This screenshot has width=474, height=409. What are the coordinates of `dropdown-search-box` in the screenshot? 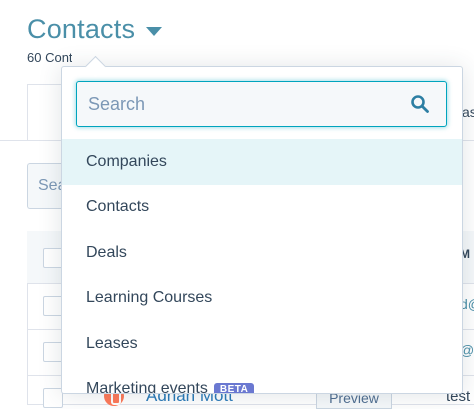 It's located at (261, 104).